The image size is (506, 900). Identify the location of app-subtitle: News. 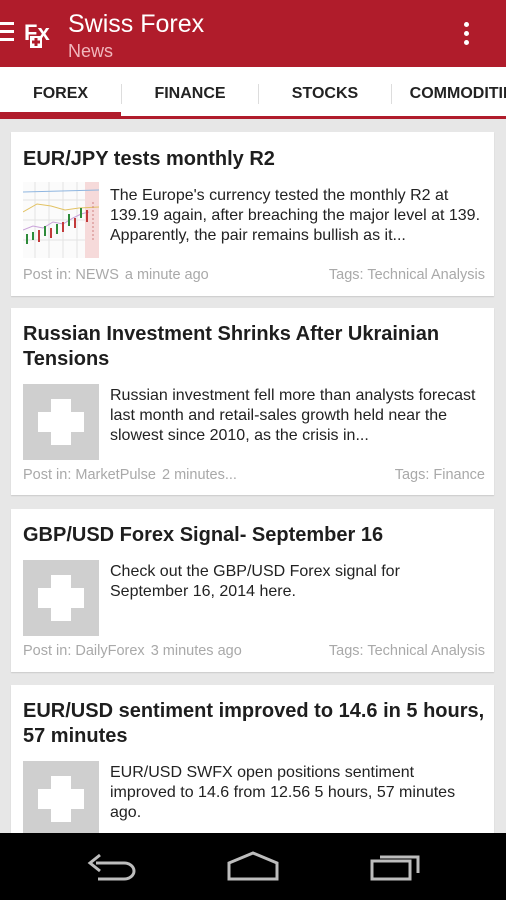
(91, 51).